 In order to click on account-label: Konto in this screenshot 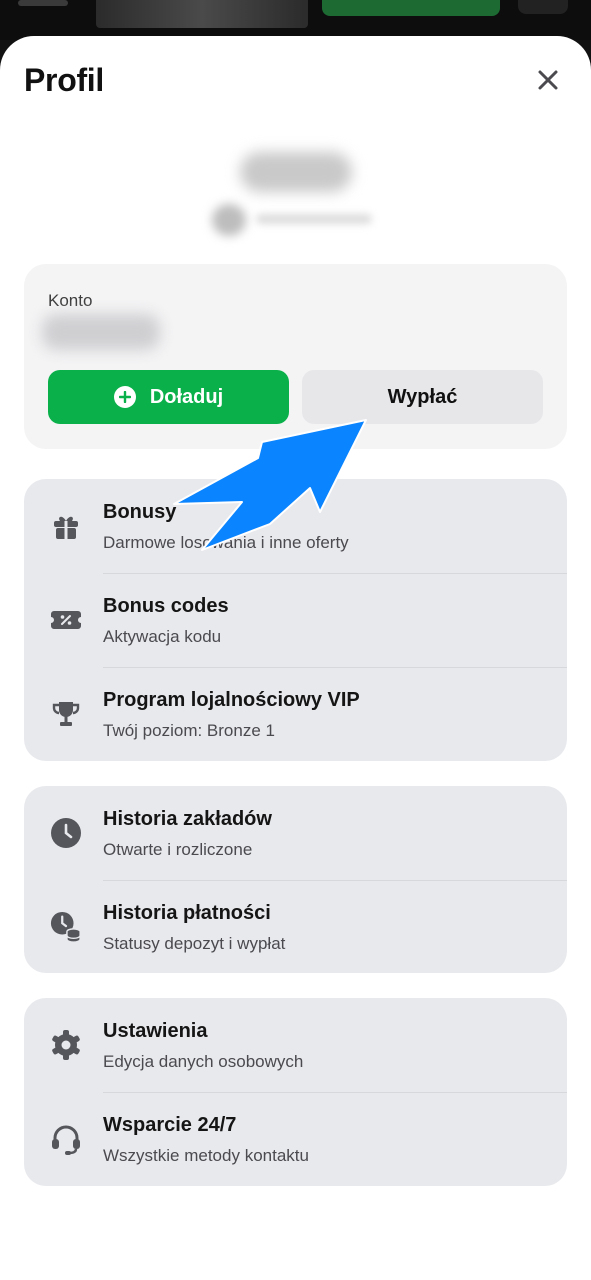, I will do `click(70, 300)`.